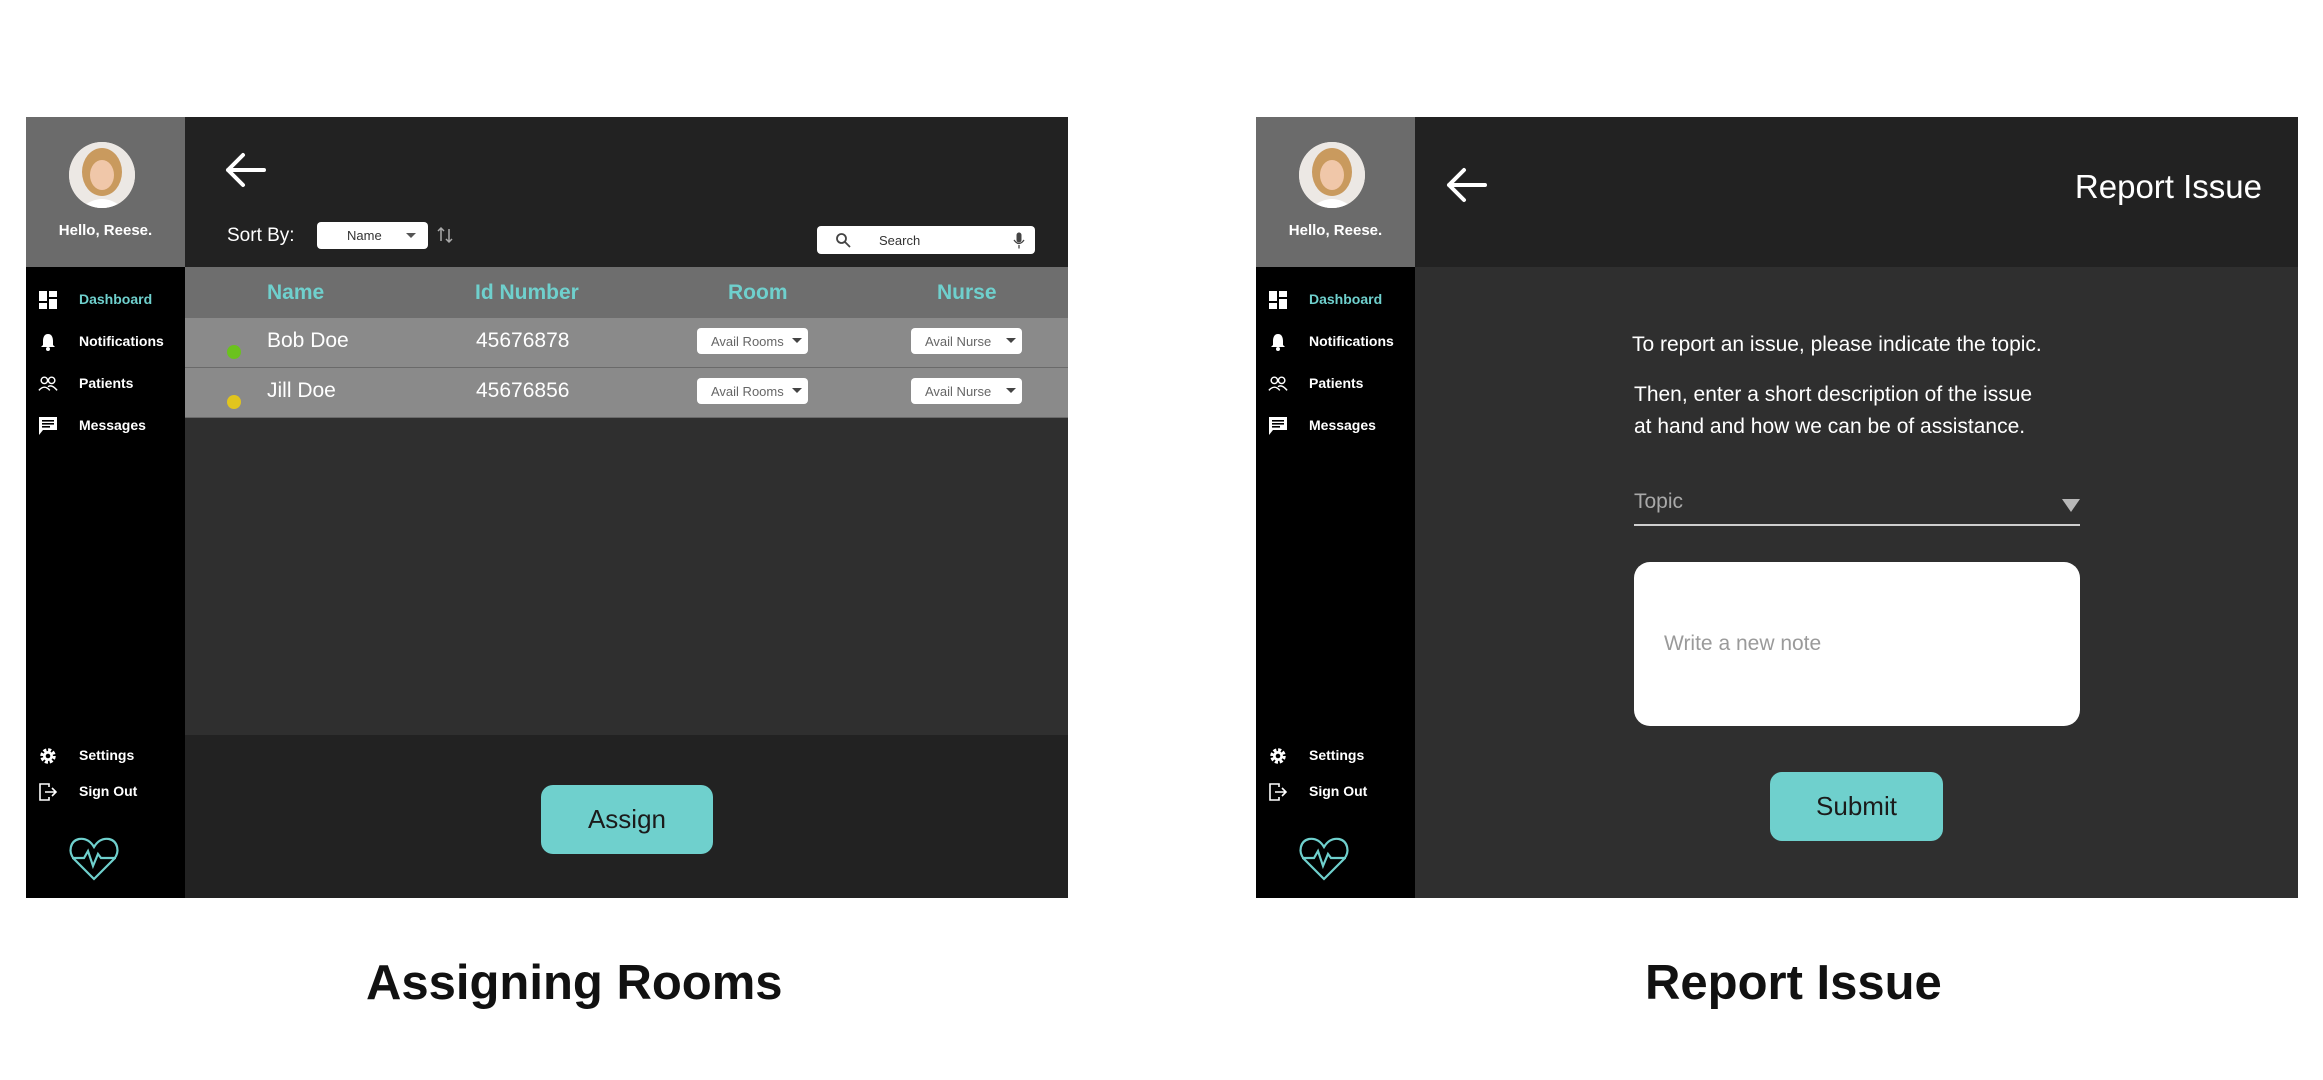  What do you see at coordinates (843, 240) in the screenshot?
I see `search-icon` at bounding box center [843, 240].